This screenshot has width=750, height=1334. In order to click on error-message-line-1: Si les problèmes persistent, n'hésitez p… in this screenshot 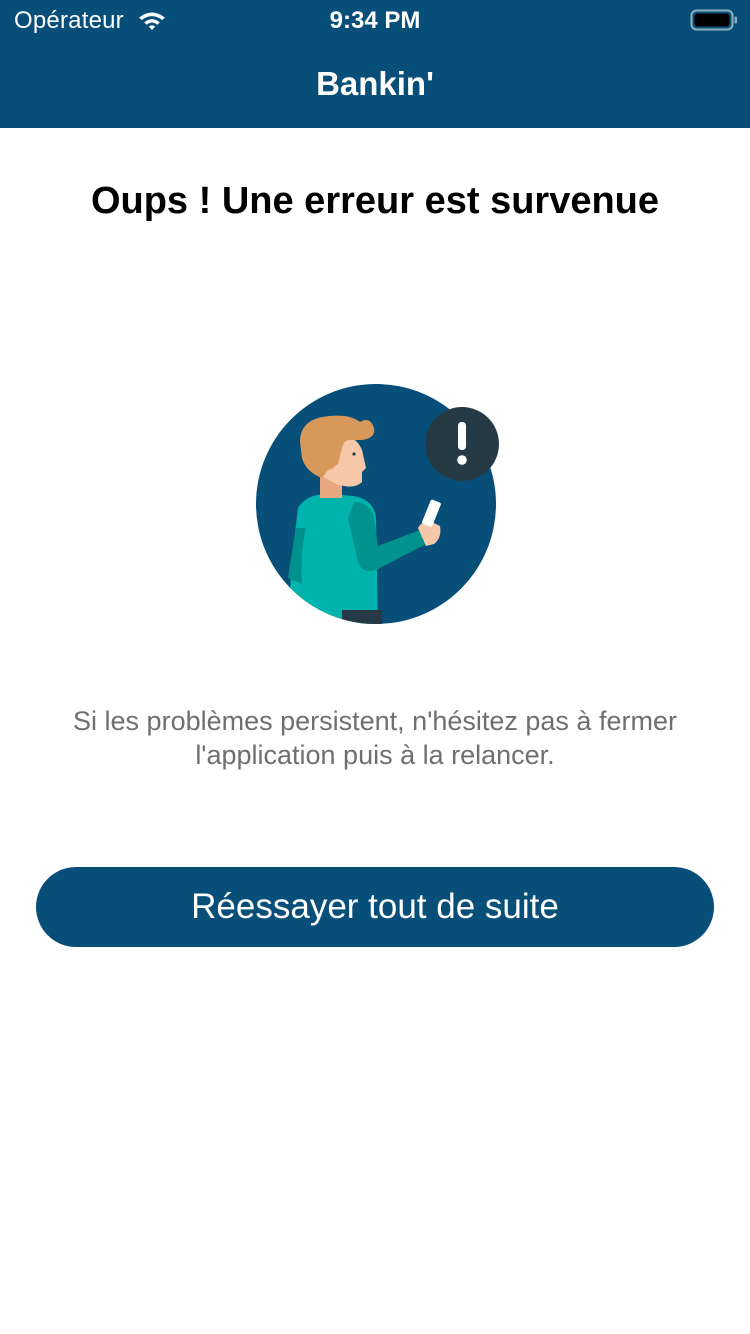, I will do `click(375, 721)`.